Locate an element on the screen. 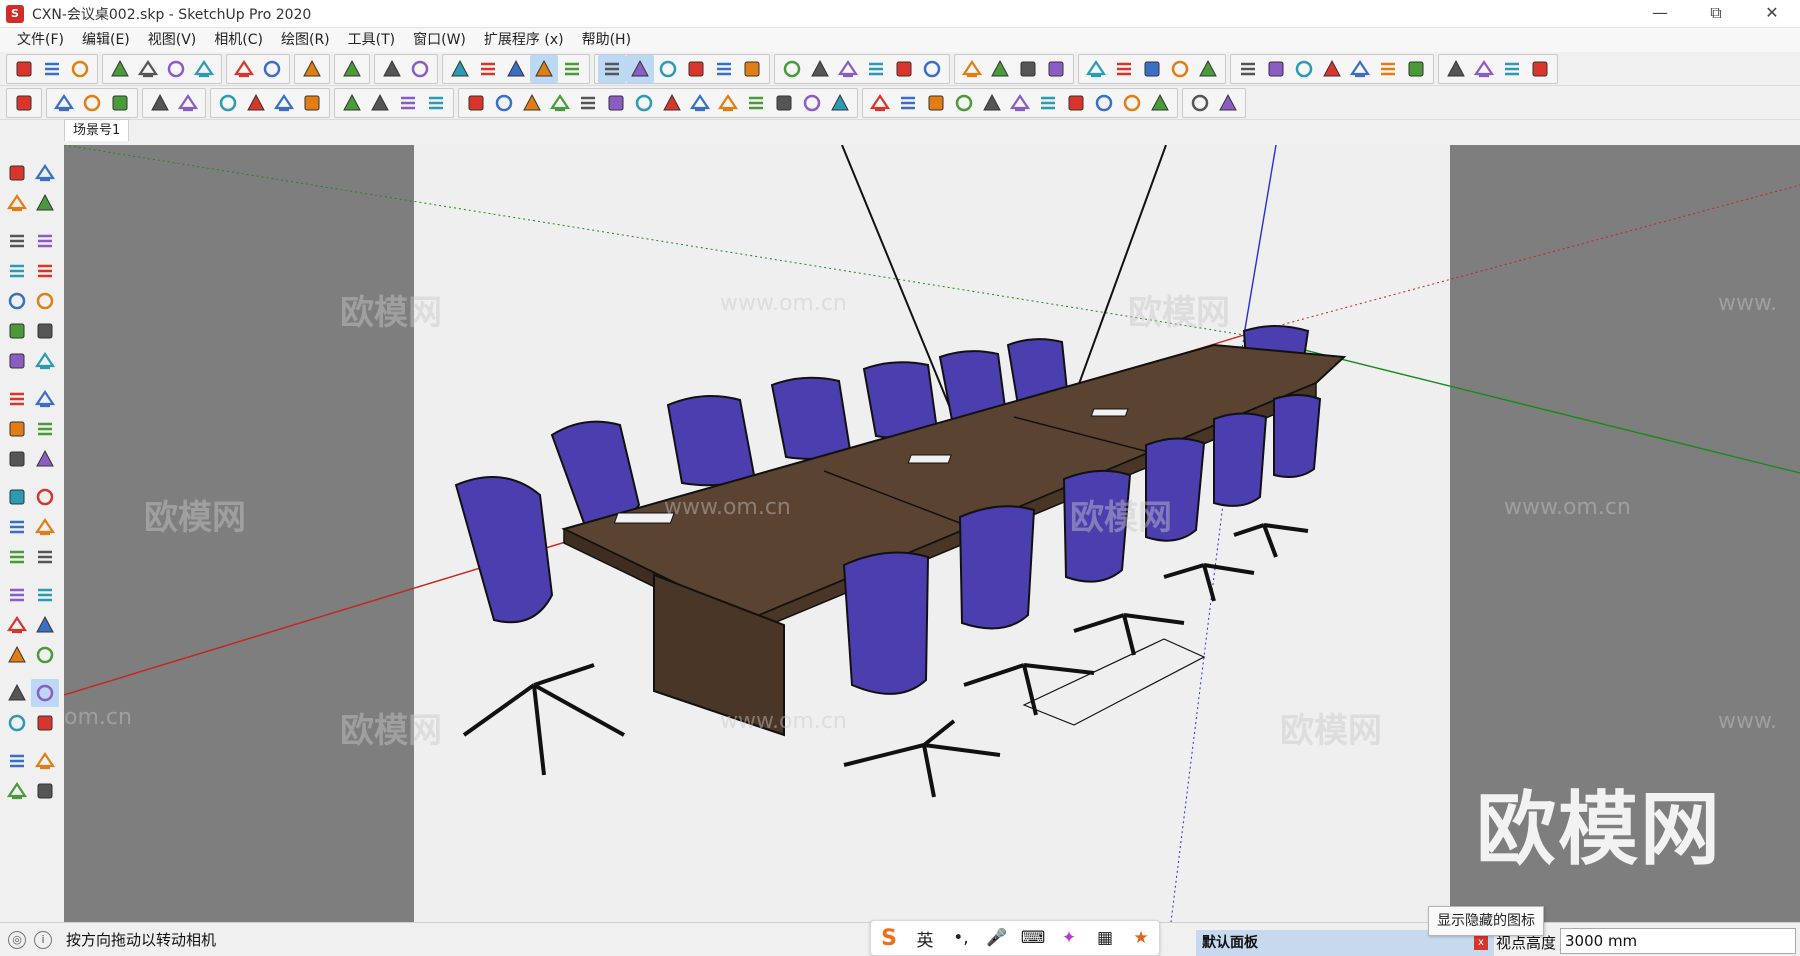  plugin-a-icon is located at coordinates (1456, 69).